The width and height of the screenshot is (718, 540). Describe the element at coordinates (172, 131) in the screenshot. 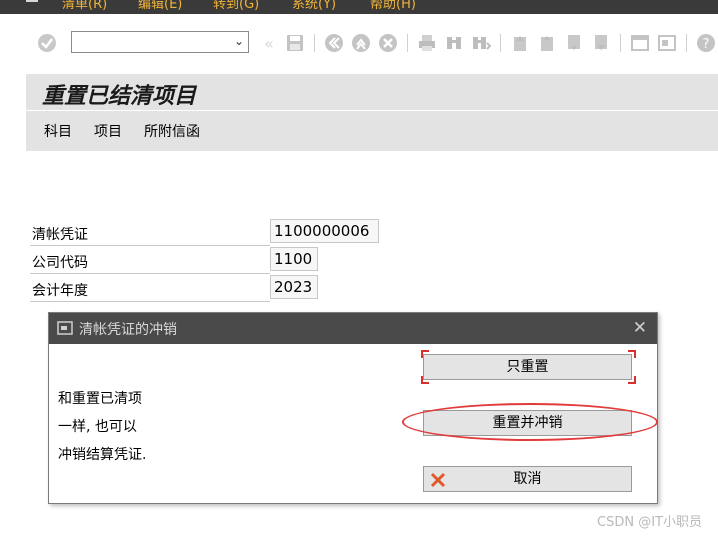

I see `attached-letters-button: 所附信函` at that location.